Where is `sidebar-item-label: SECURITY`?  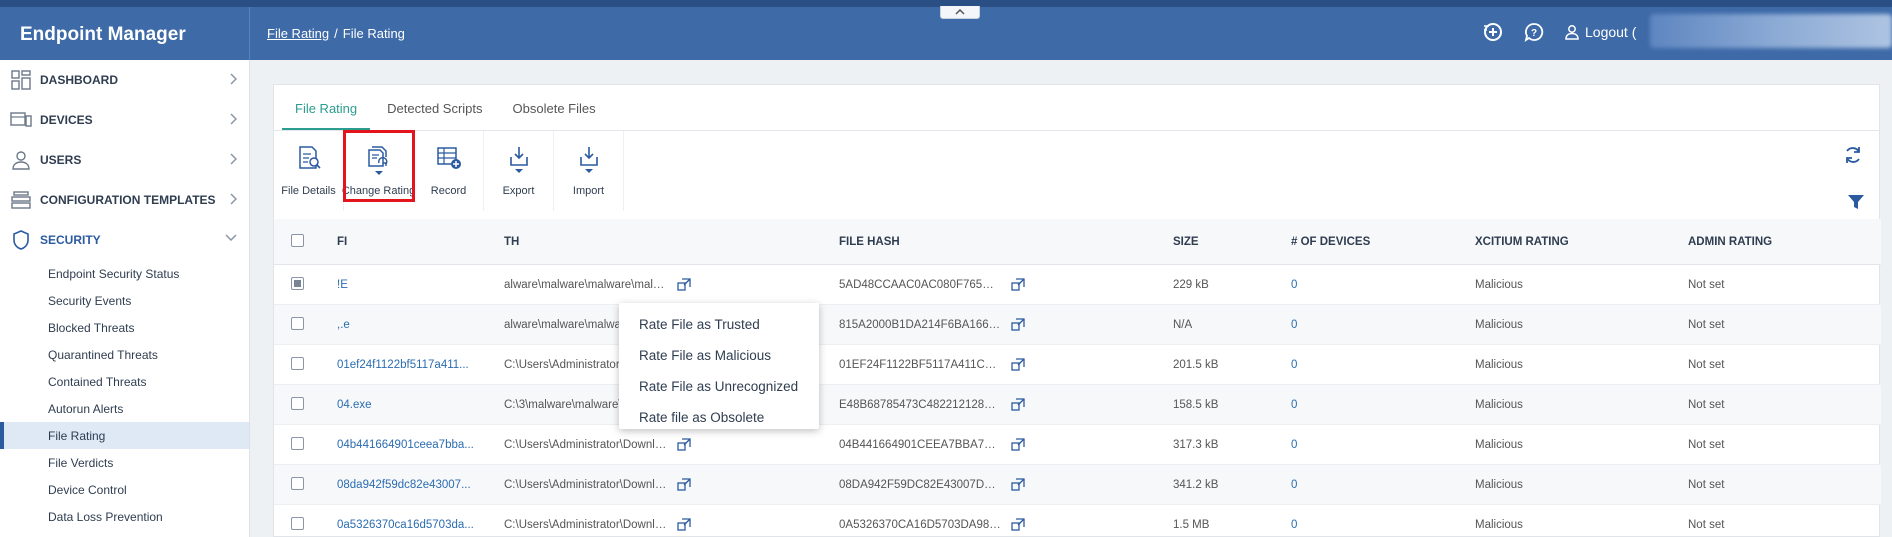 sidebar-item-label: SECURITY is located at coordinates (70, 240).